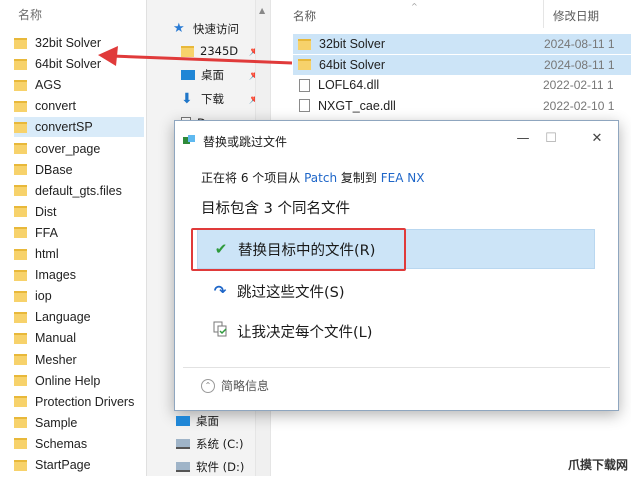 The image size is (631, 478). What do you see at coordinates (195, 56) in the screenshot?
I see `annotation-arrow` at bounding box center [195, 56].